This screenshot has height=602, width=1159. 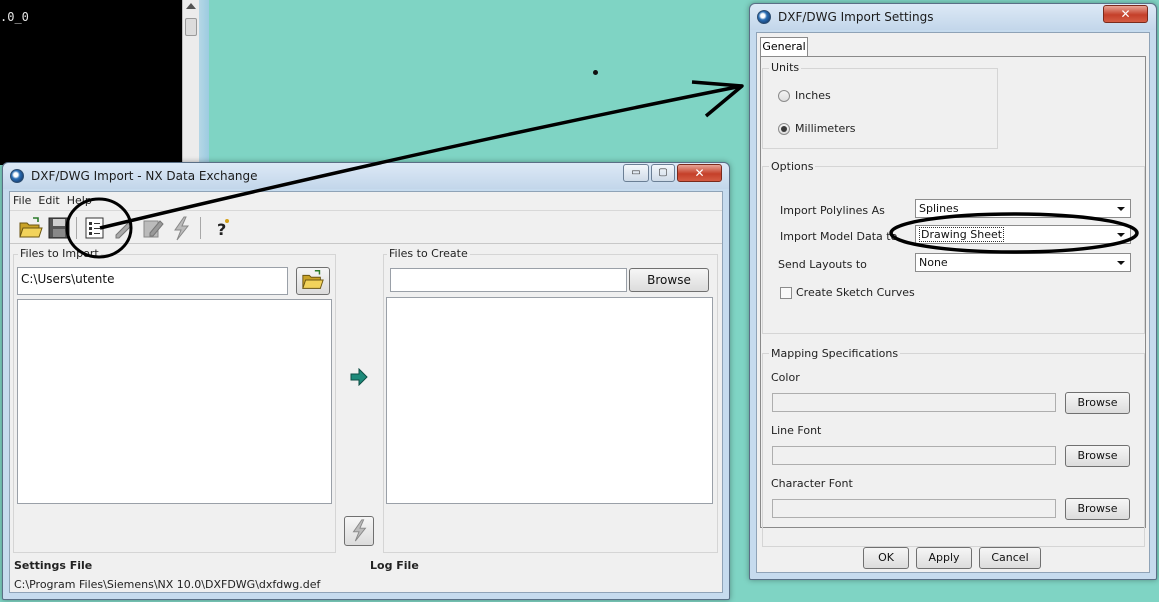 I want to click on import-model-select: Drawing Sheet, so click(x=1023, y=234).